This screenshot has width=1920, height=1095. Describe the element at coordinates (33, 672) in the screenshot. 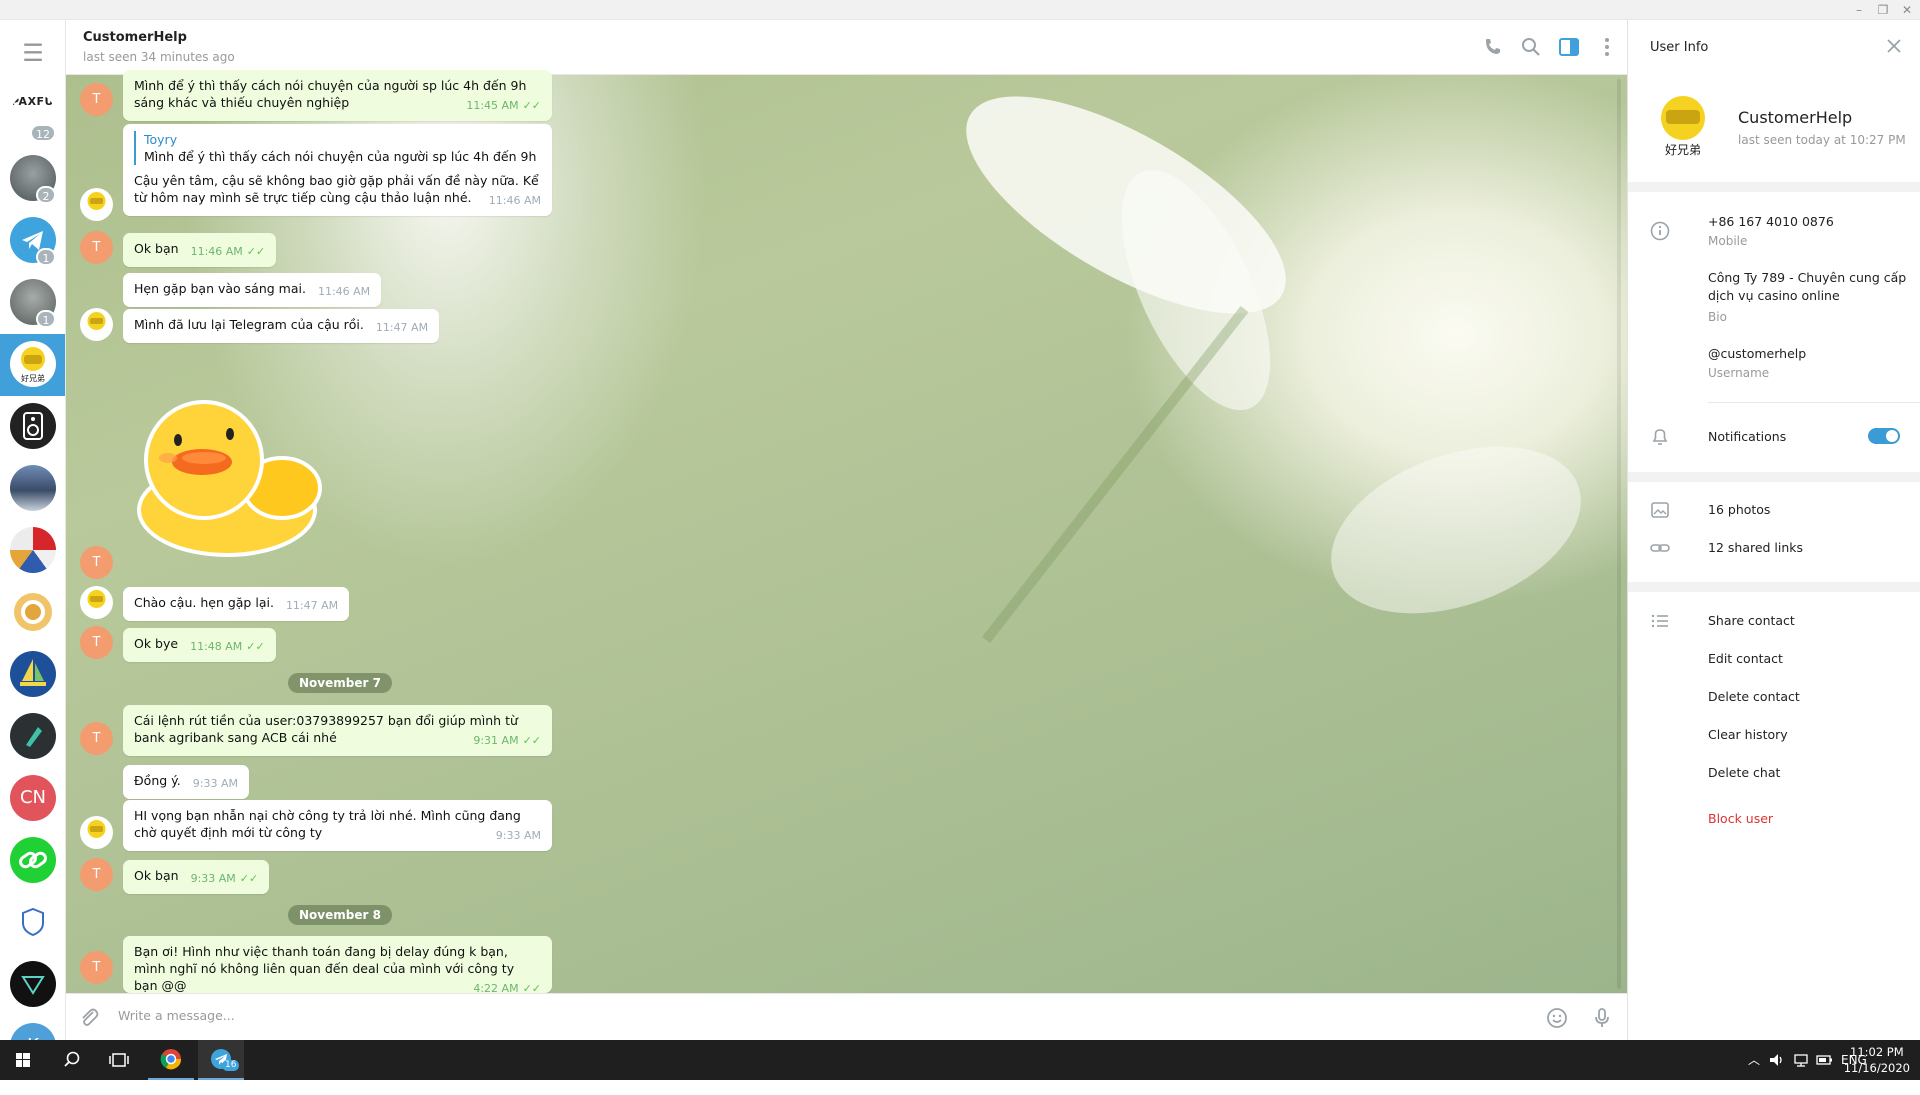

I see `boat-icon` at that location.